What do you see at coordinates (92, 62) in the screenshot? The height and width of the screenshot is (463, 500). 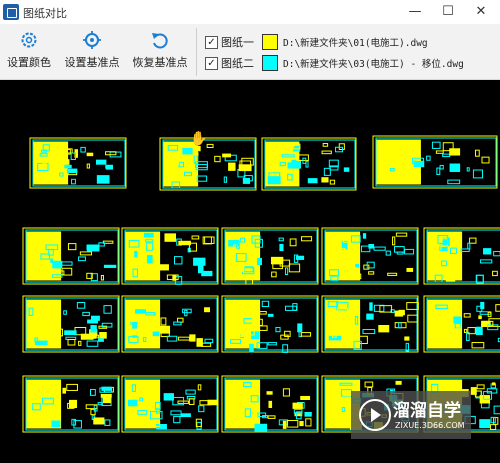 I see `set-base-point-label: 设置基准点` at bounding box center [92, 62].